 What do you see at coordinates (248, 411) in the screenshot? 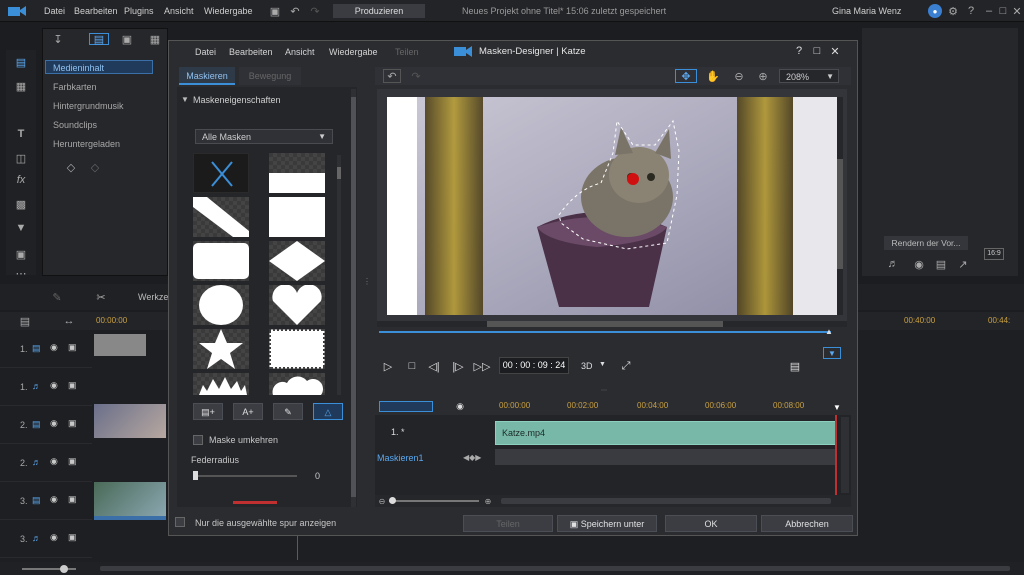
I see `text-mask-button: A+` at bounding box center [248, 411].